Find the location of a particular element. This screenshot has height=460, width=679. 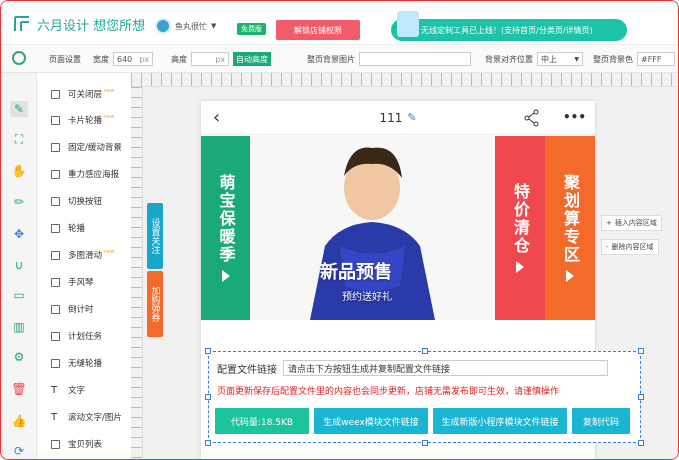

minus-icon: - is located at coordinates (607, 247).